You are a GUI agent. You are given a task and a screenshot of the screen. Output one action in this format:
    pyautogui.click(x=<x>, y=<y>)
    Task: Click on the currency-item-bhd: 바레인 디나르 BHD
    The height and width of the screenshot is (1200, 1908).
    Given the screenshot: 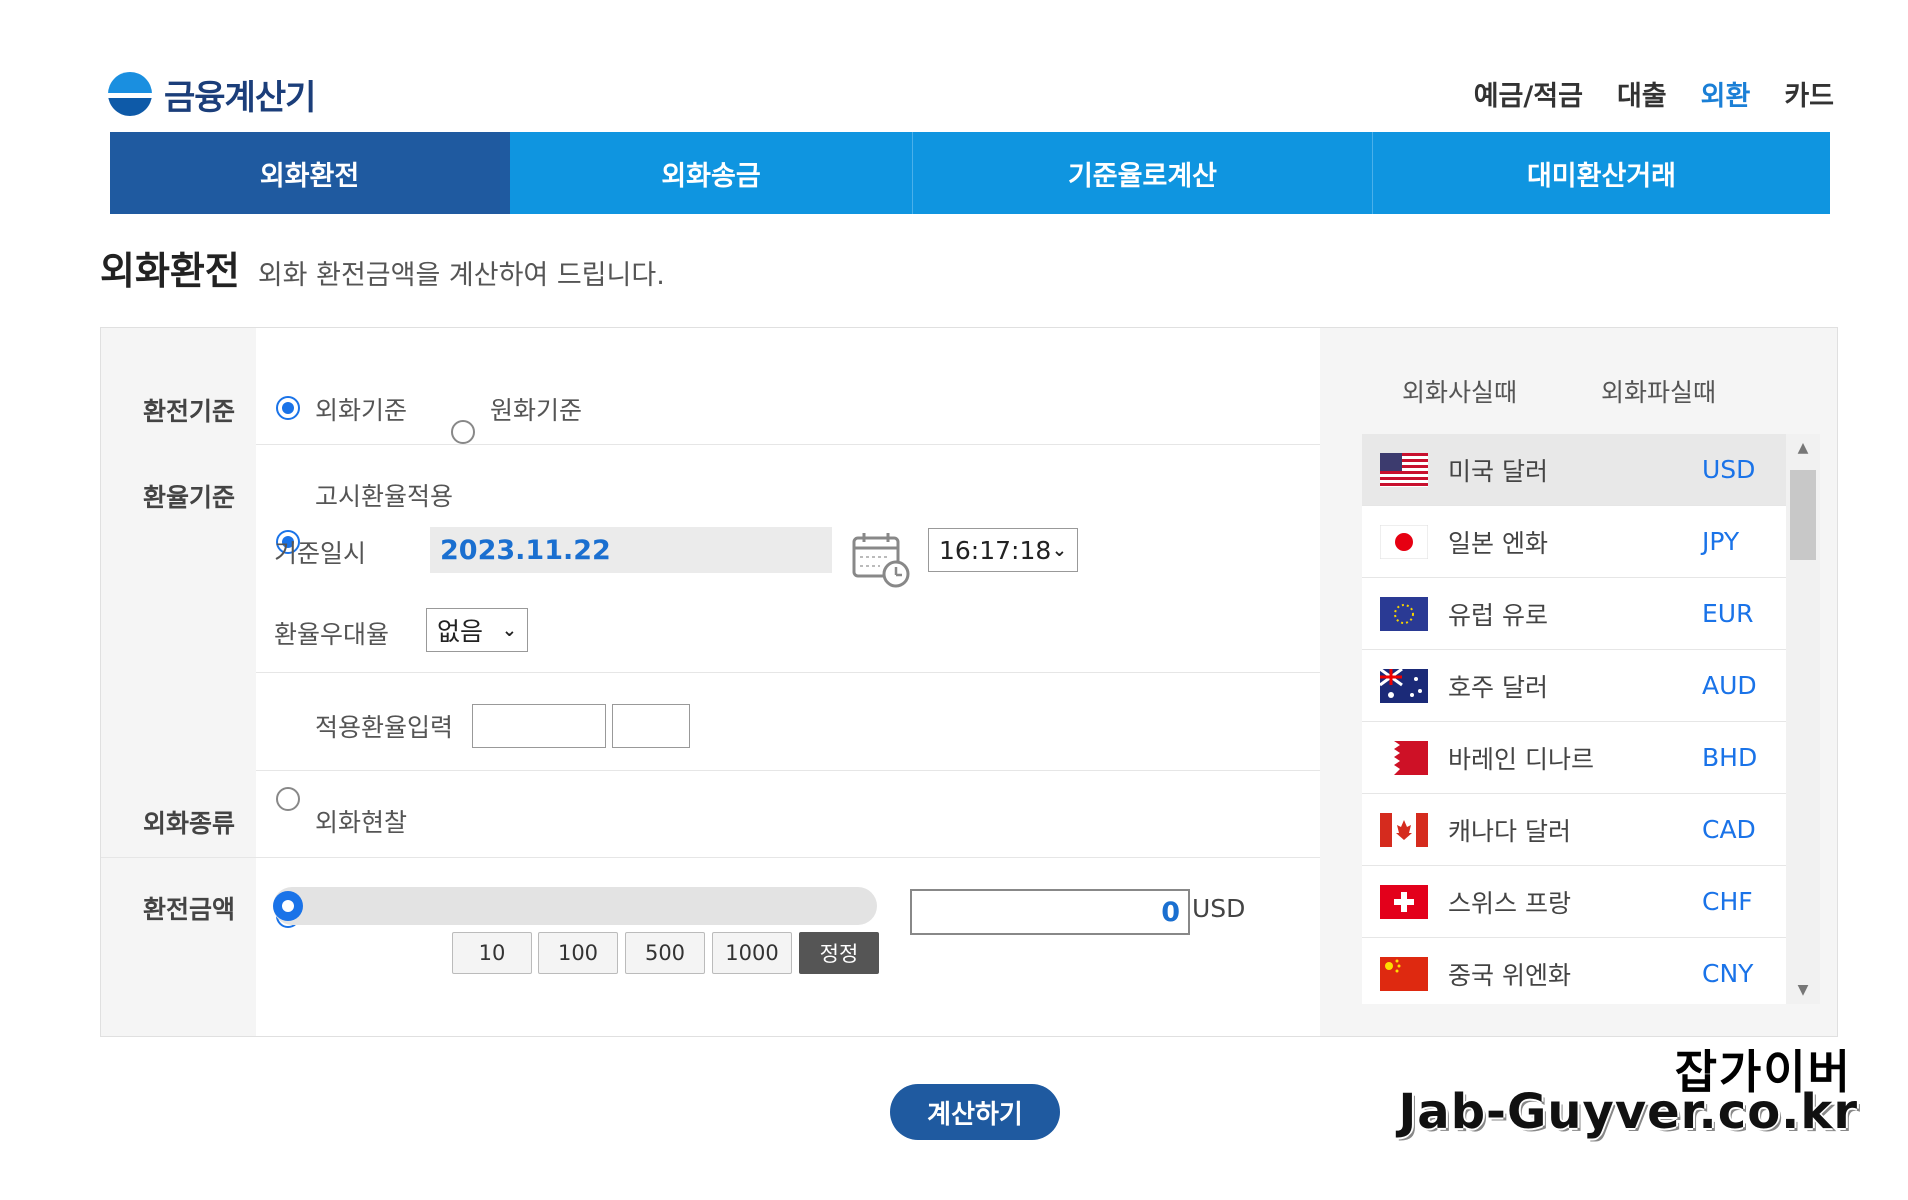 What is the action you would take?
    pyautogui.click(x=1574, y=758)
    